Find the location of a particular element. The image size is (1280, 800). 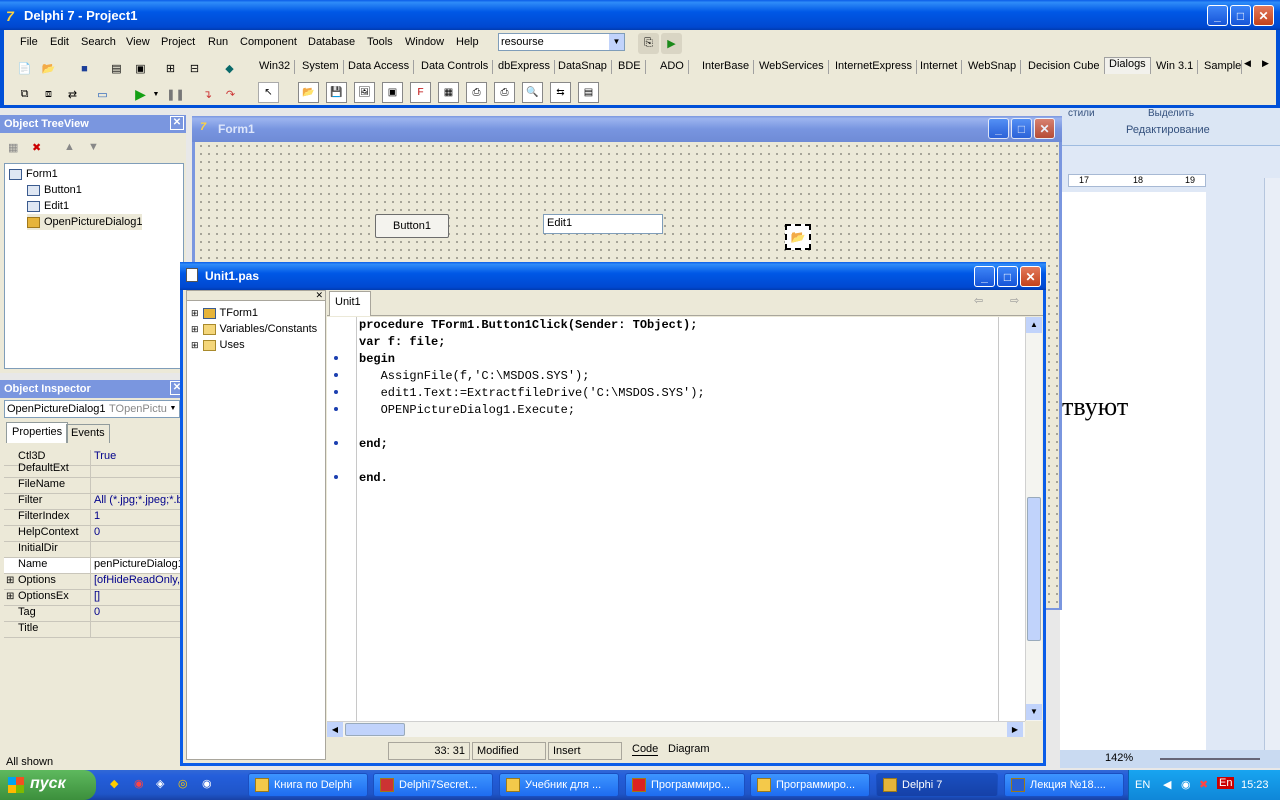

palette-tab-interbase: InterBase is located at coordinates (726, 67).